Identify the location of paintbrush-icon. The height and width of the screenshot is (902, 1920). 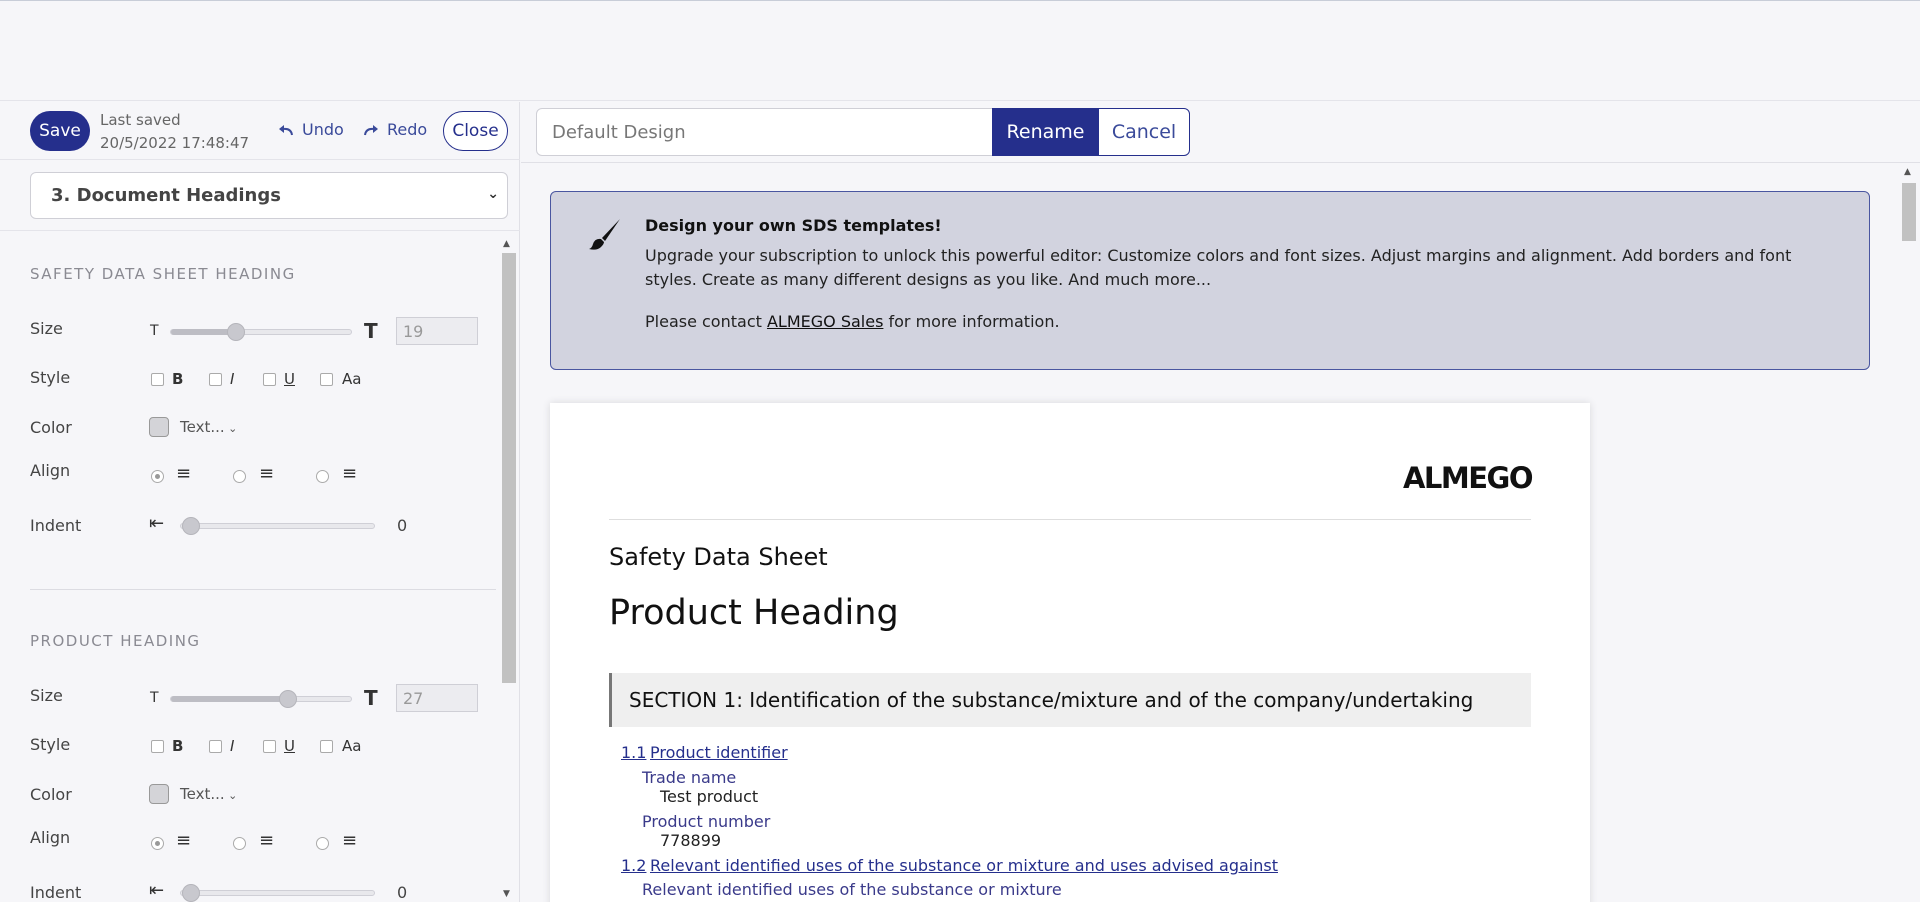
(604, 234).